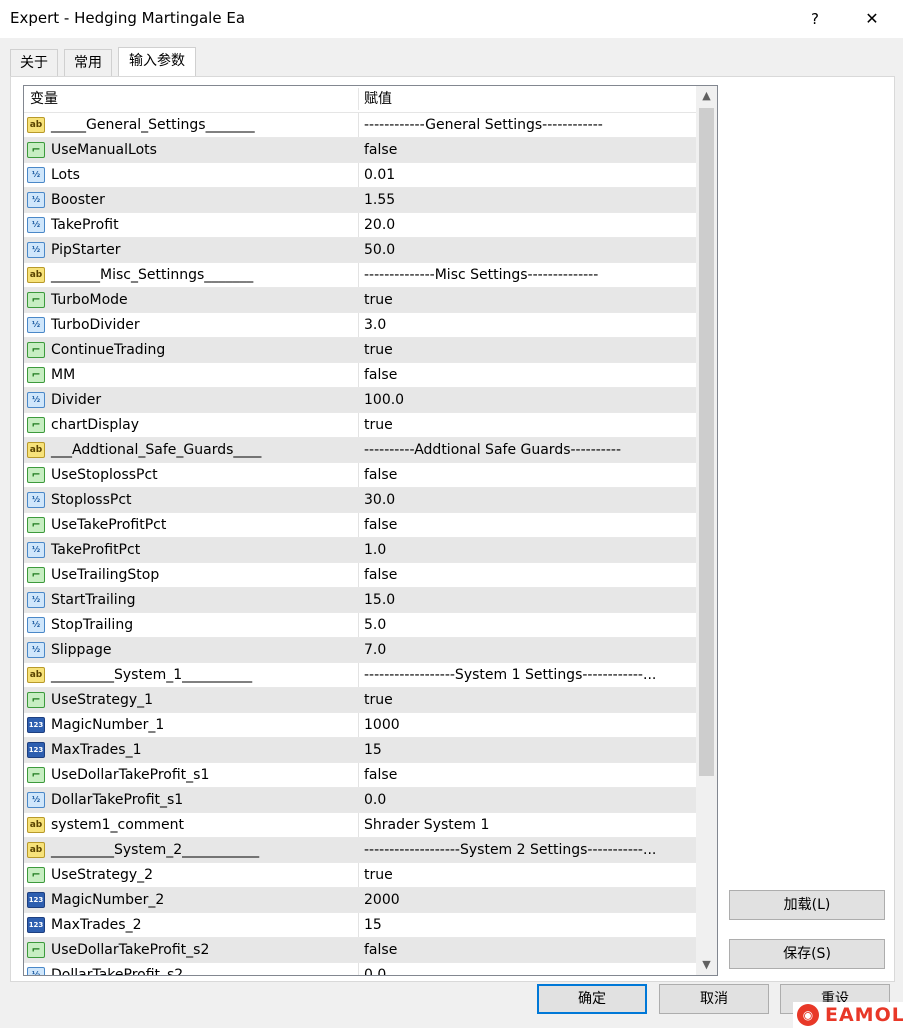 The width and height of the screenshot is (903, 1028). Describe the element at coordinates (360, 925) in the screenshot. I see `table-row: 123 MaxTrades_2 15` at that location.